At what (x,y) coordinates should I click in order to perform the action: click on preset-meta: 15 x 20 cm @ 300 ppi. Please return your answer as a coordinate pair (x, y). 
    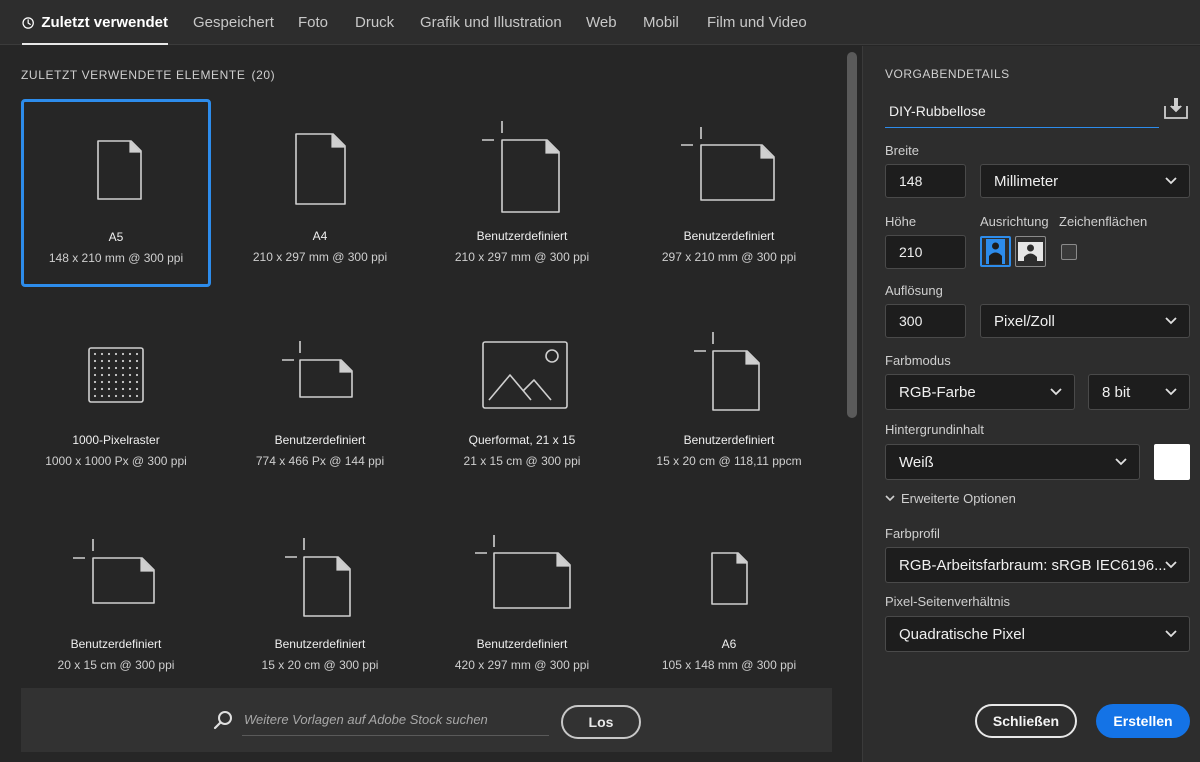
    Looking at the image, I should click on (320, 665).